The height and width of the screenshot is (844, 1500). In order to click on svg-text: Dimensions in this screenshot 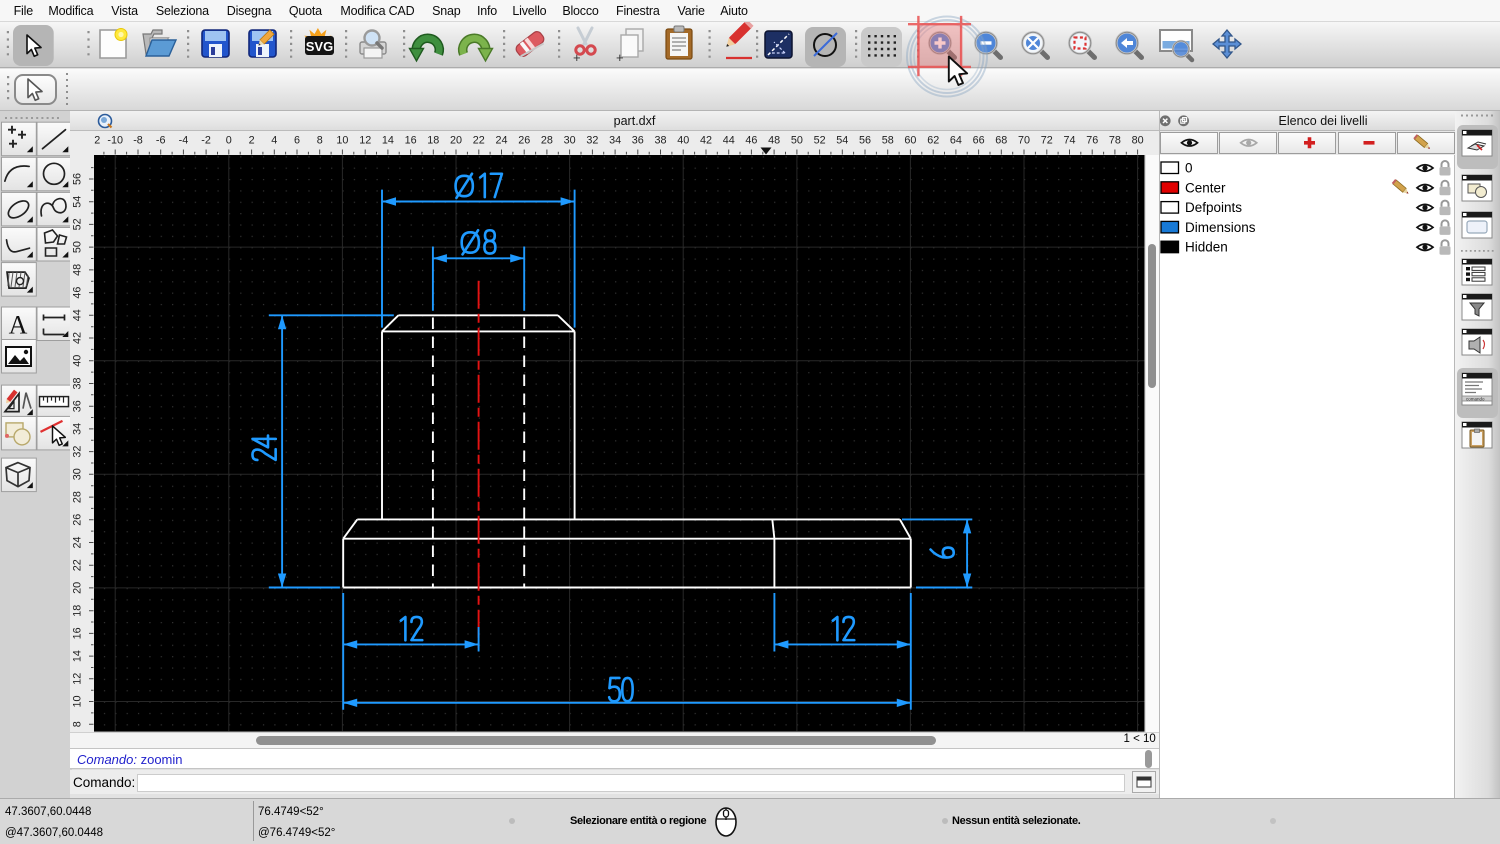, I will do `click(1220, 227)`.